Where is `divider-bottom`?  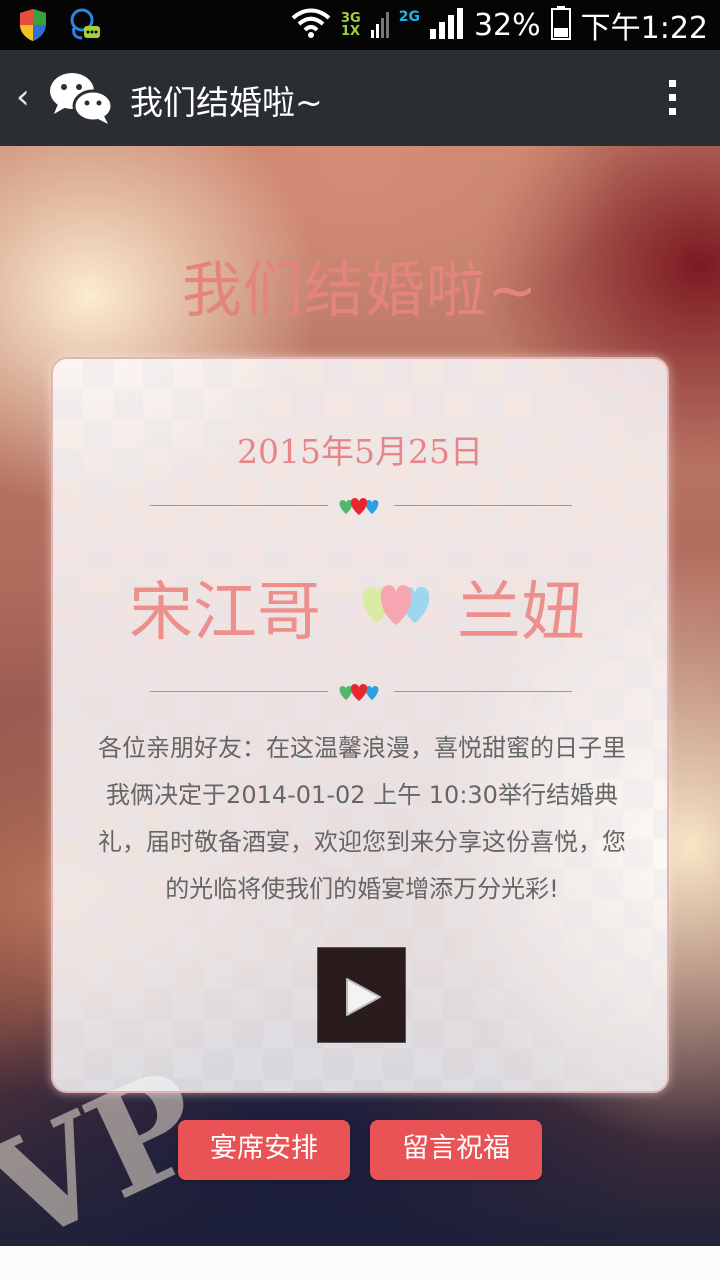 divider-bottom is located at coordinates (361, 692).